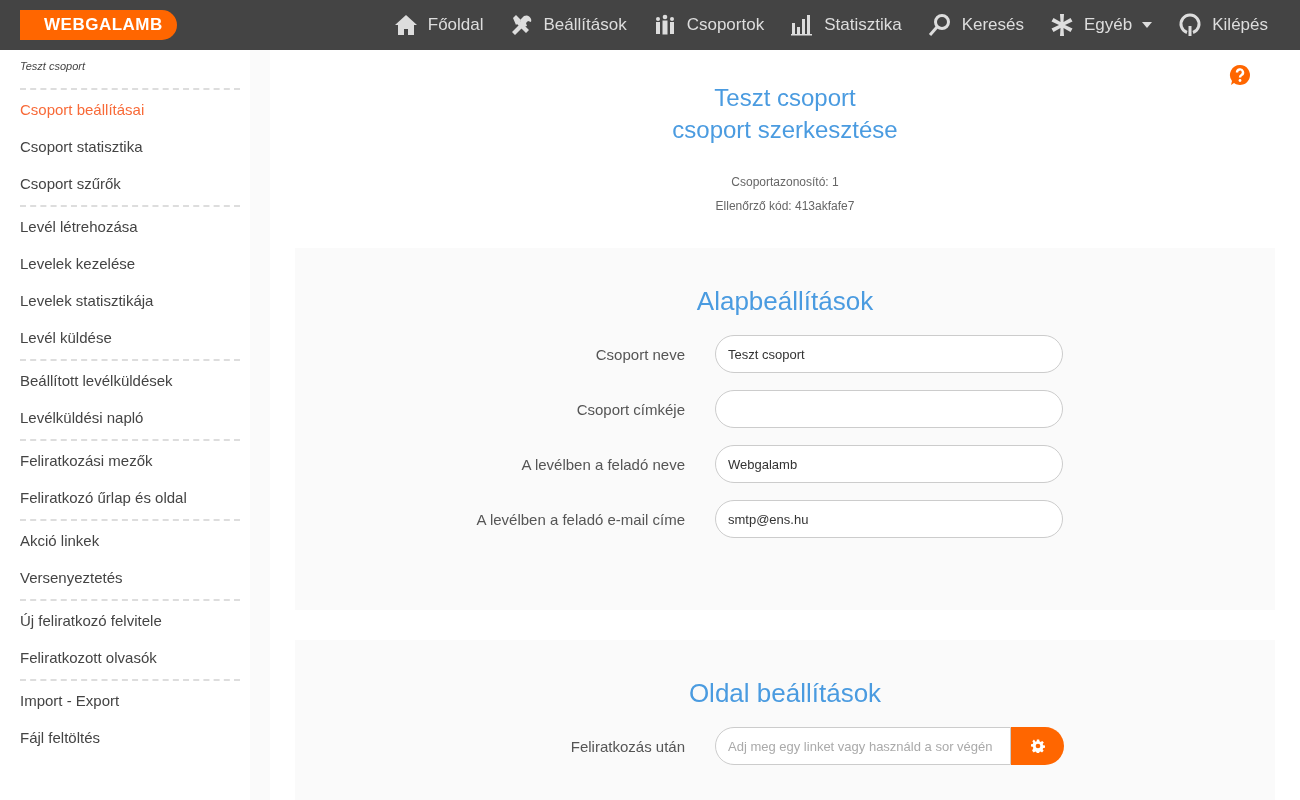 This screenshot has height=800, width=1300. I want to click on field-label: Csoport címkéje, so click(630, 409).